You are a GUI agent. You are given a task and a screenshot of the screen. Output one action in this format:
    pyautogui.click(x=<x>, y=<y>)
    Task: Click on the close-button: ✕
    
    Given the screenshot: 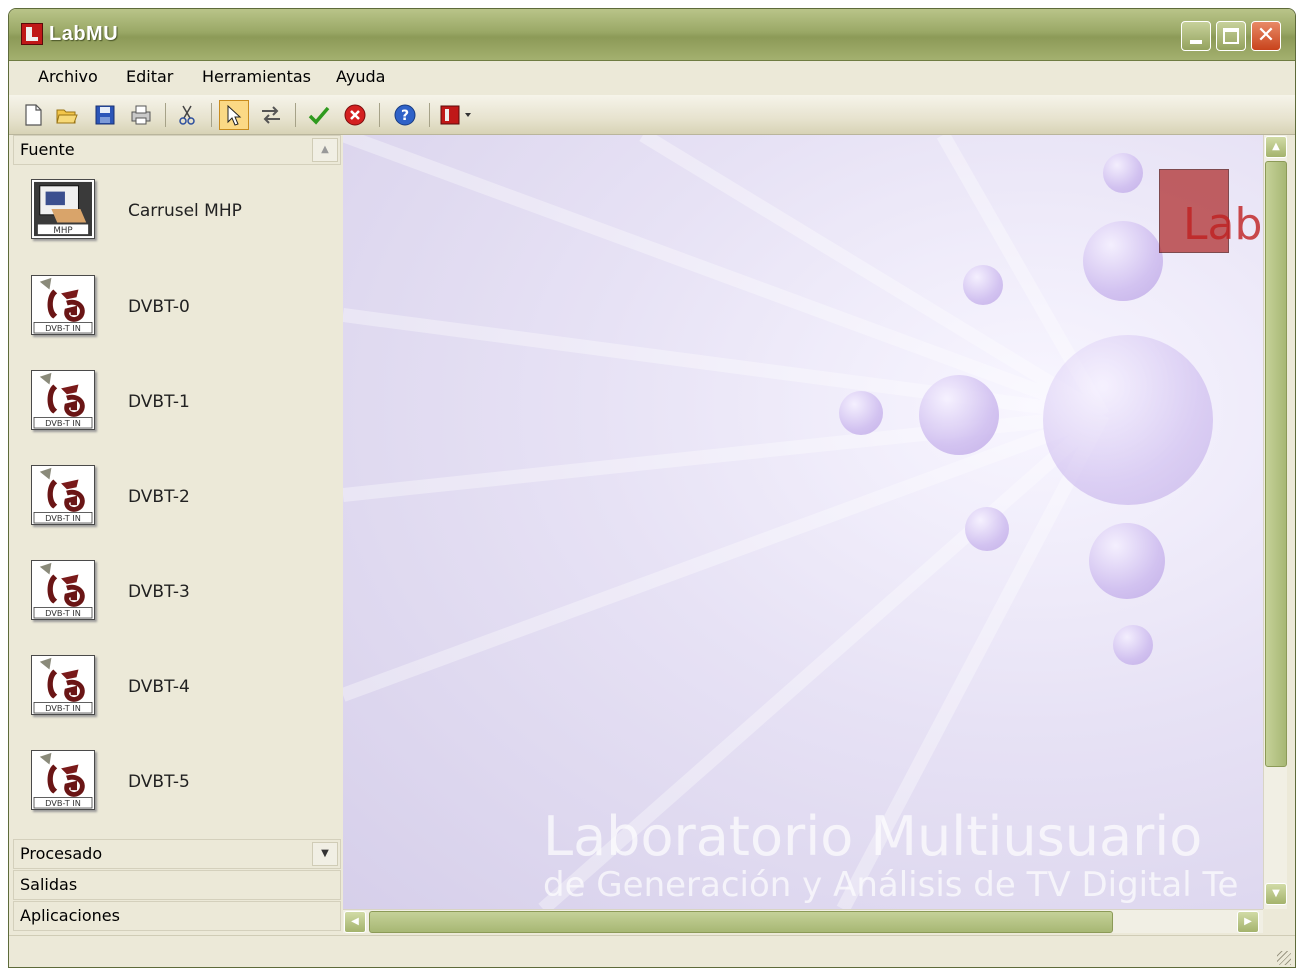 What is the action you would take?
    pyautogui.click(x=1266, y=36)
    